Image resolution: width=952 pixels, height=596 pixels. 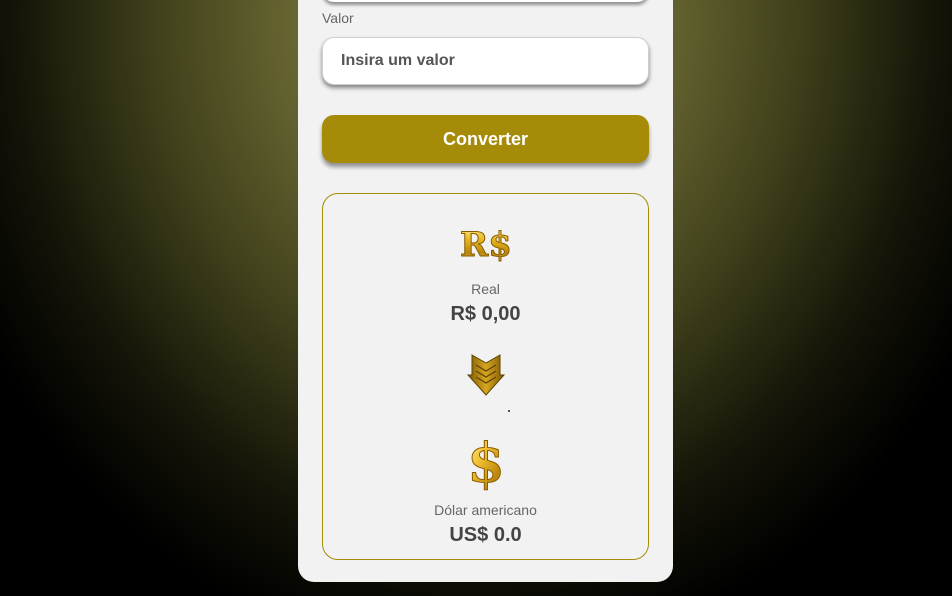 I want to click on currency-select, so click(x=485, y=1).